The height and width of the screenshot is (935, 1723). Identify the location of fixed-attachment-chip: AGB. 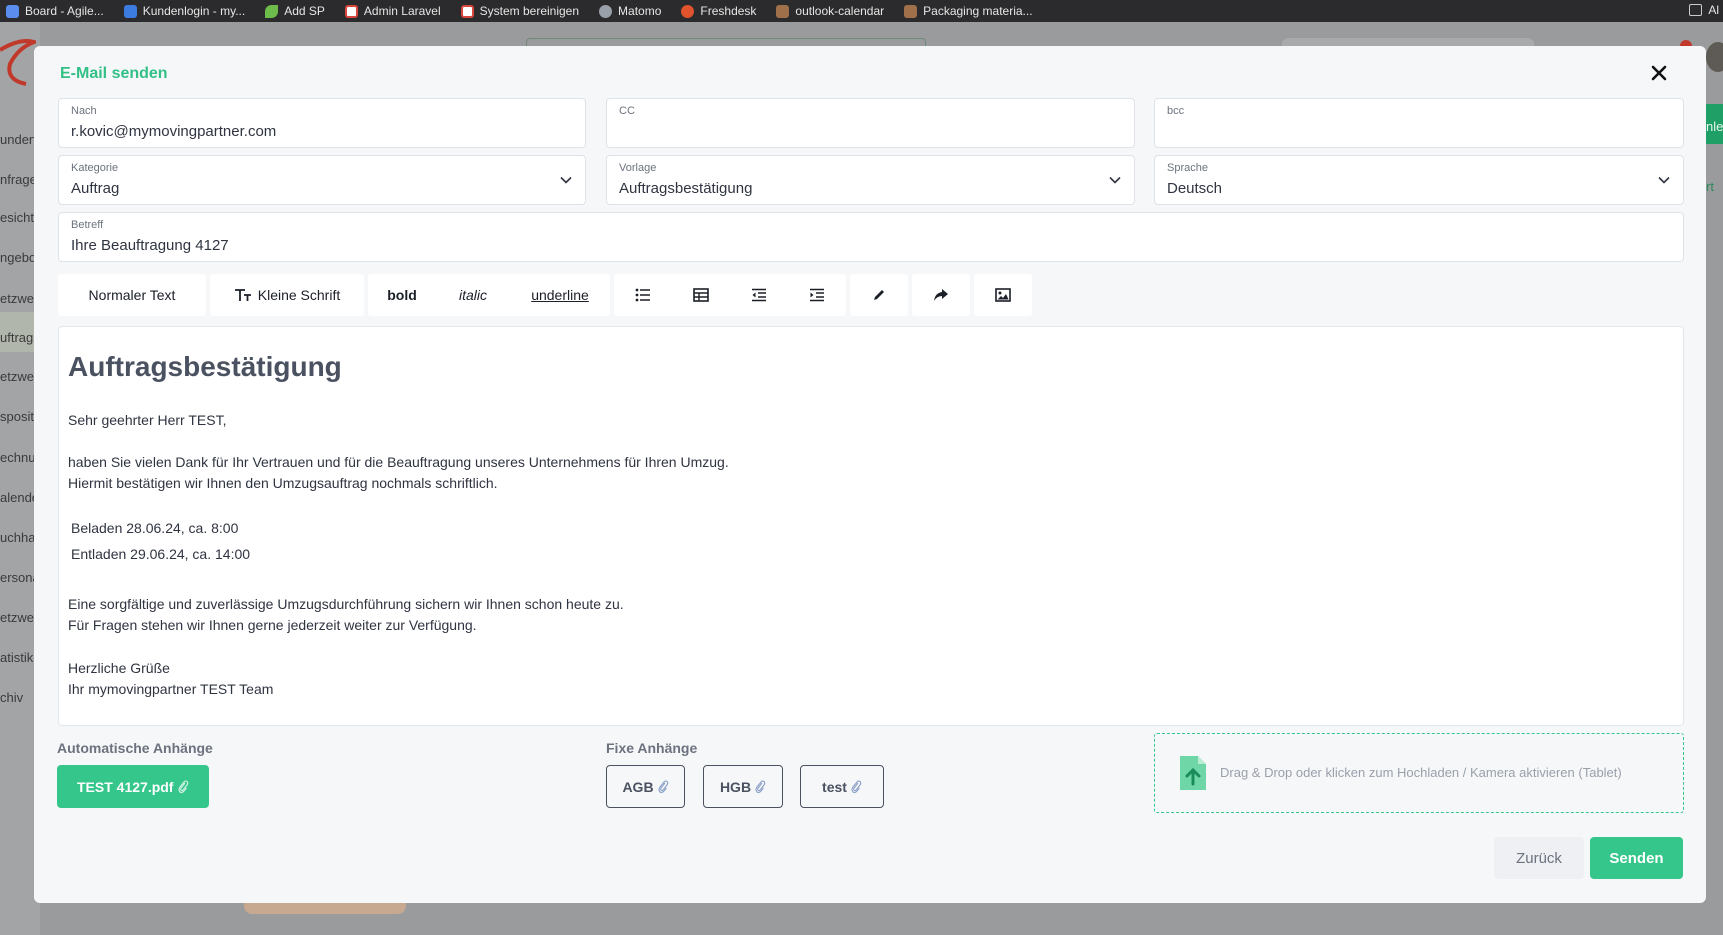
(645, 786).